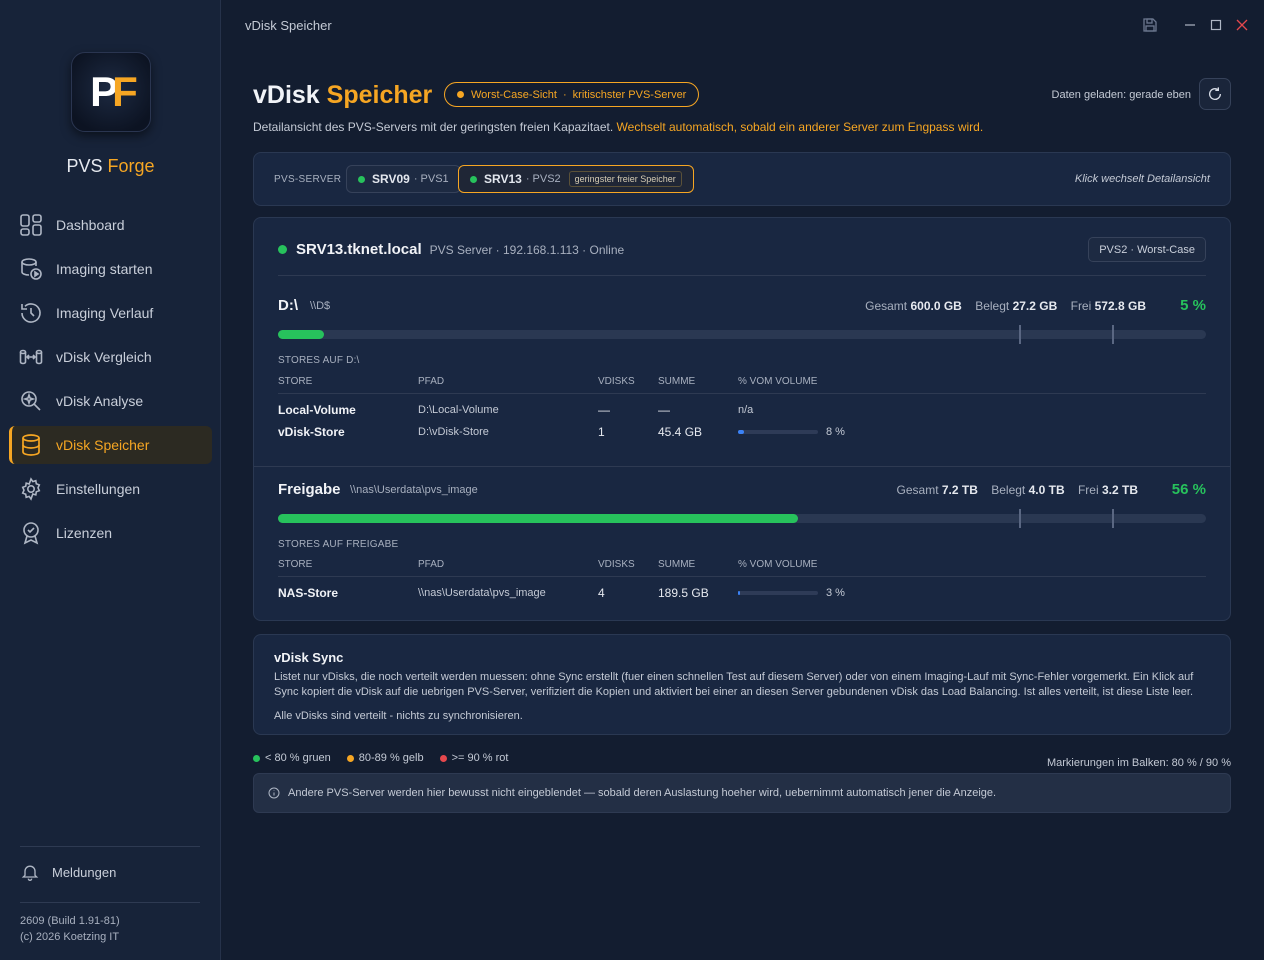 The height and width of the screenshot is (960, 1264). What do you see at coordinates (30, 872) in the screenshot?
I see `bell-icon` at bounding box center [30, 872].